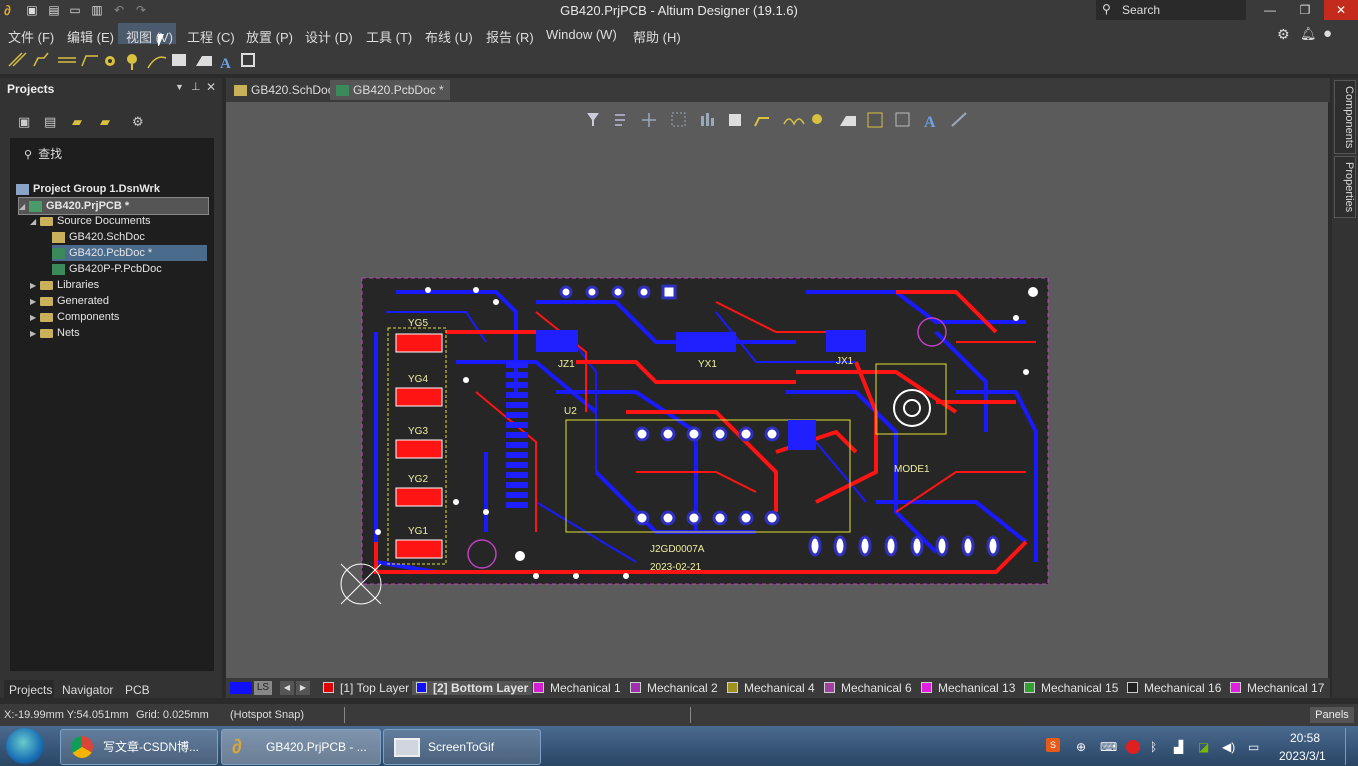 The height and width of the screenshot is (766, 1358). I want to click on chrome-icon, so click(82, 747).